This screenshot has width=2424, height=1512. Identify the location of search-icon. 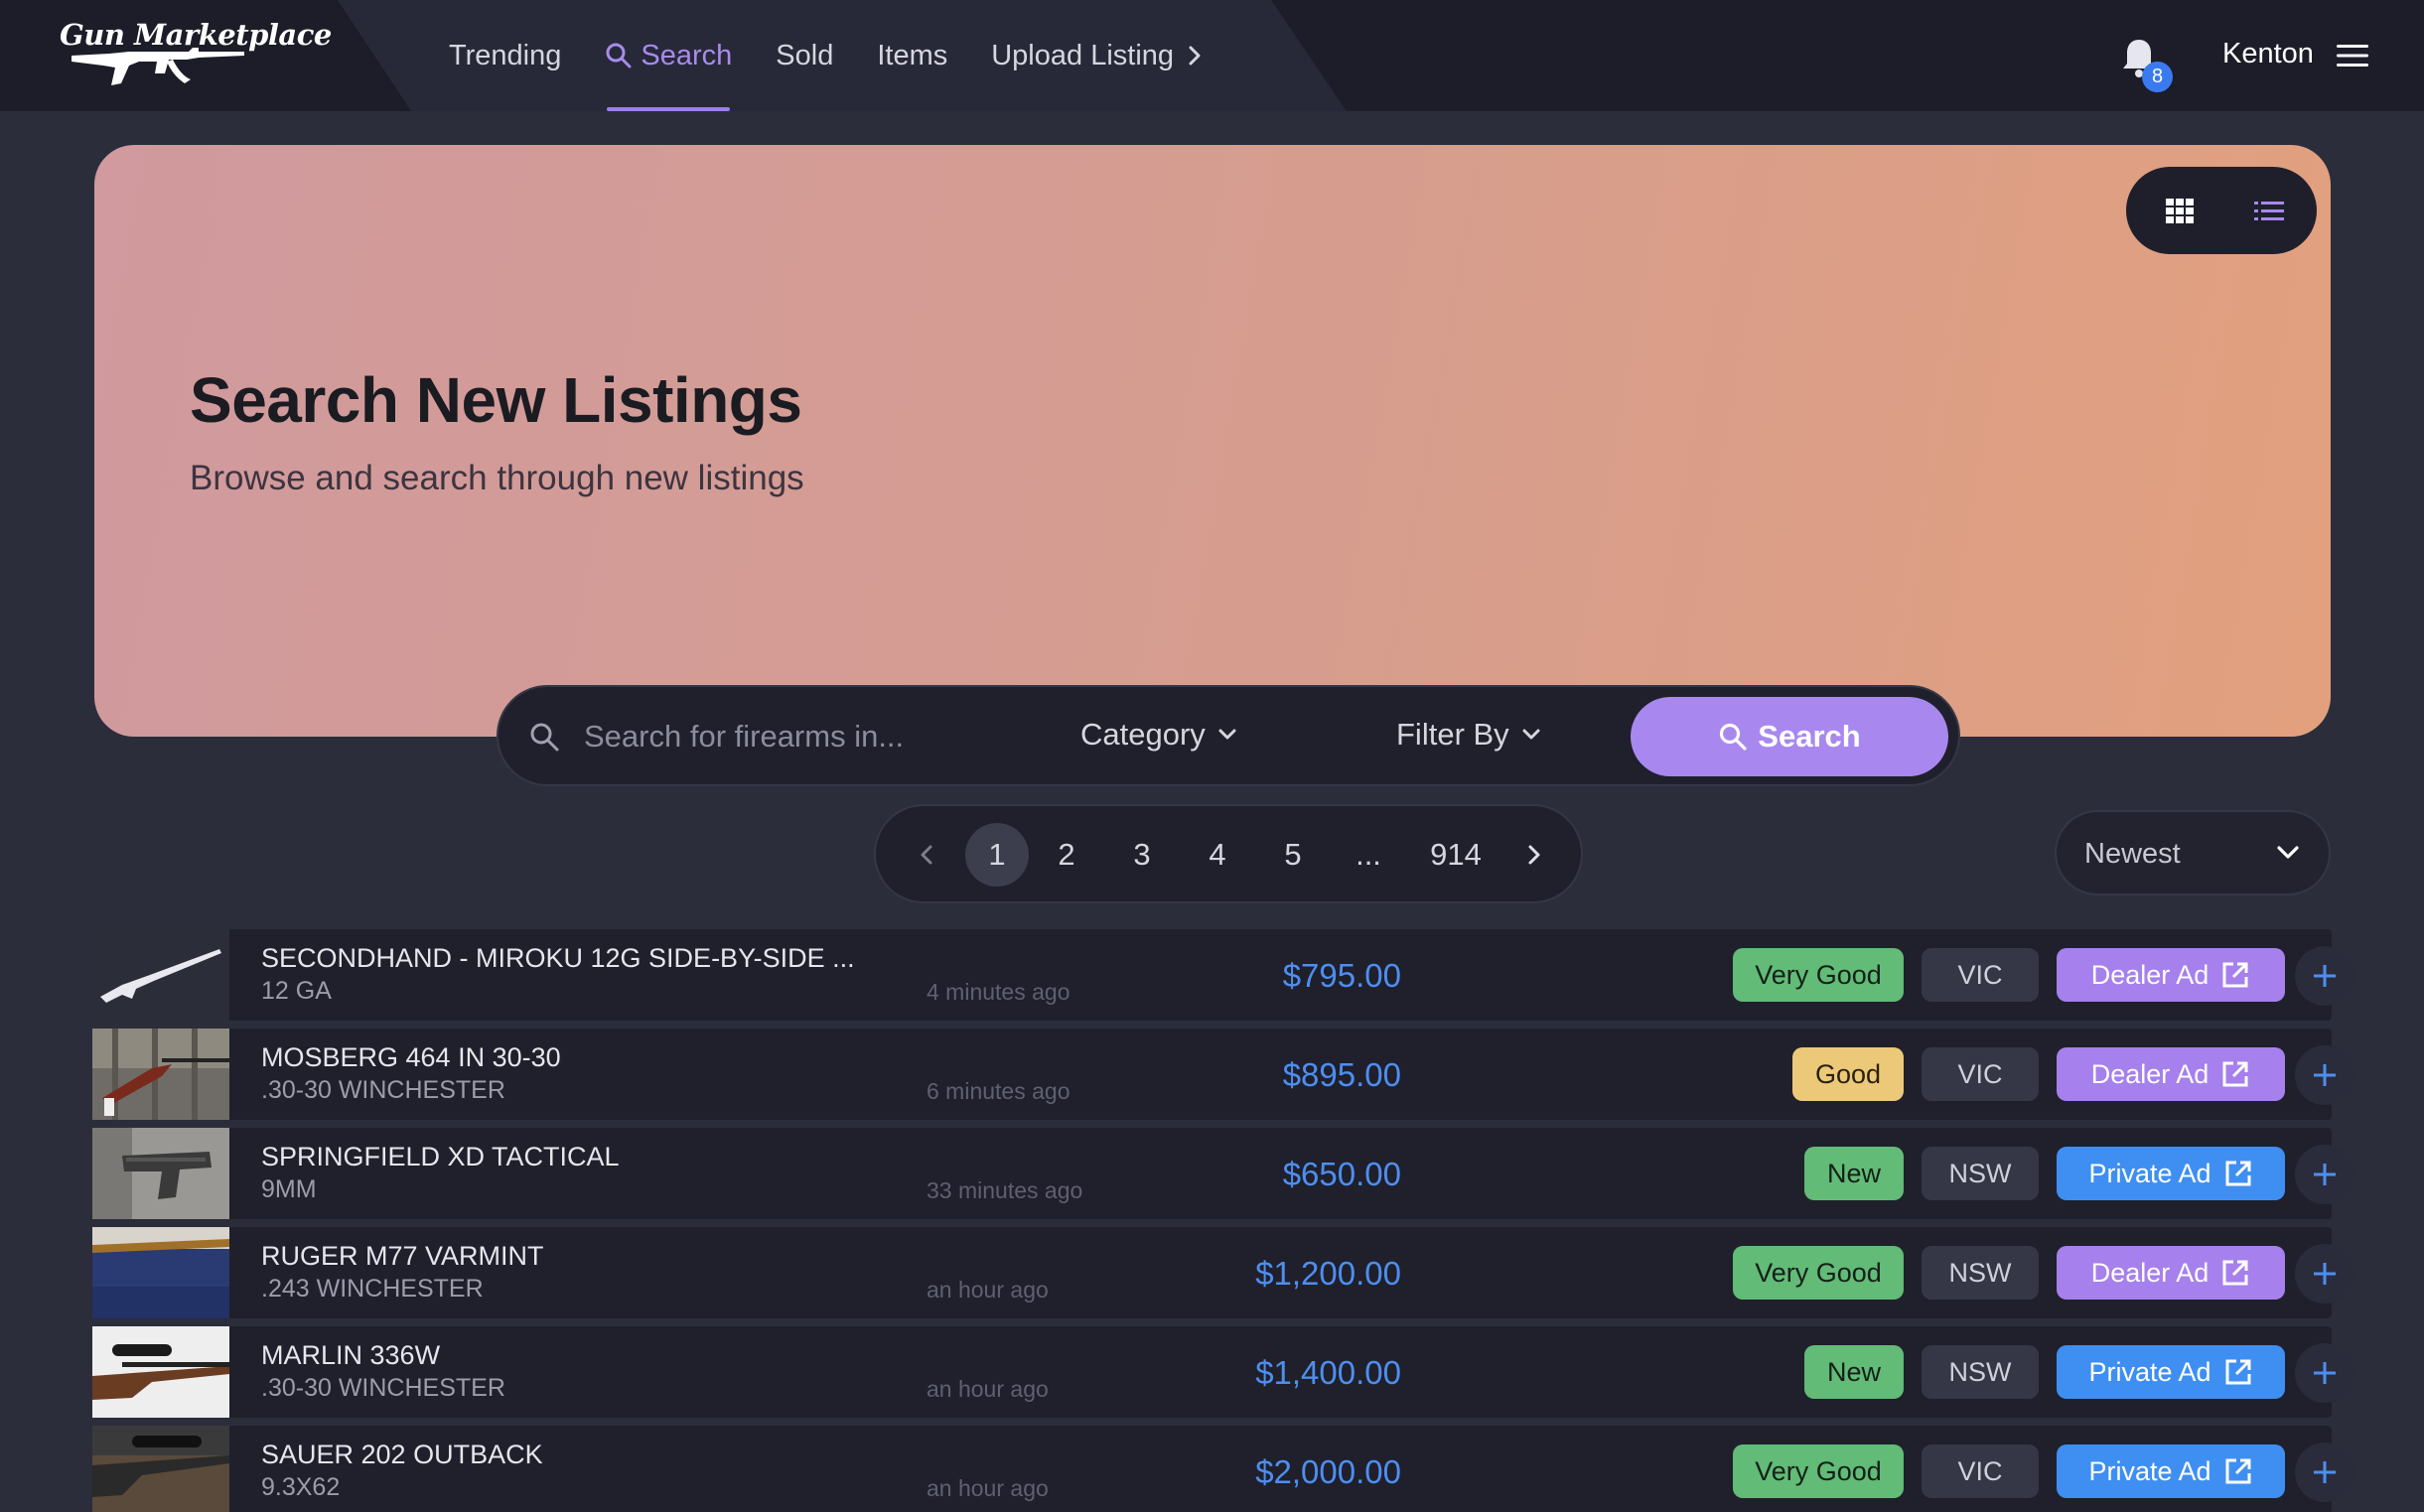
(544, 737).